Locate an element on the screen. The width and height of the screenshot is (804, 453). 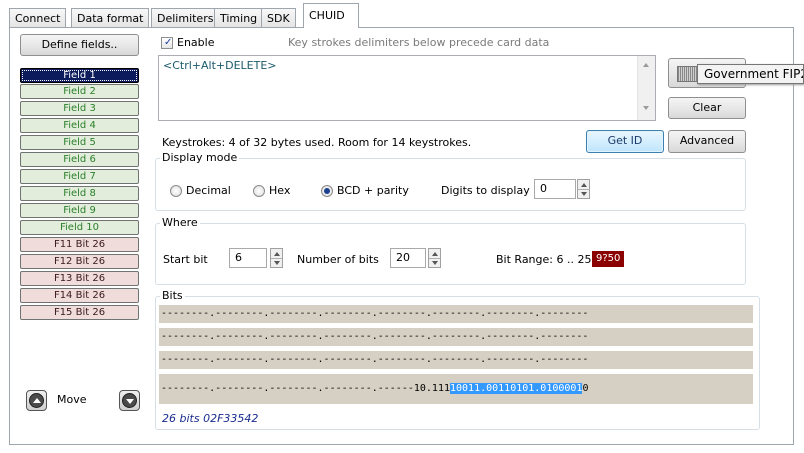
check-icon: ✓ is located at coordinates (168, 42).